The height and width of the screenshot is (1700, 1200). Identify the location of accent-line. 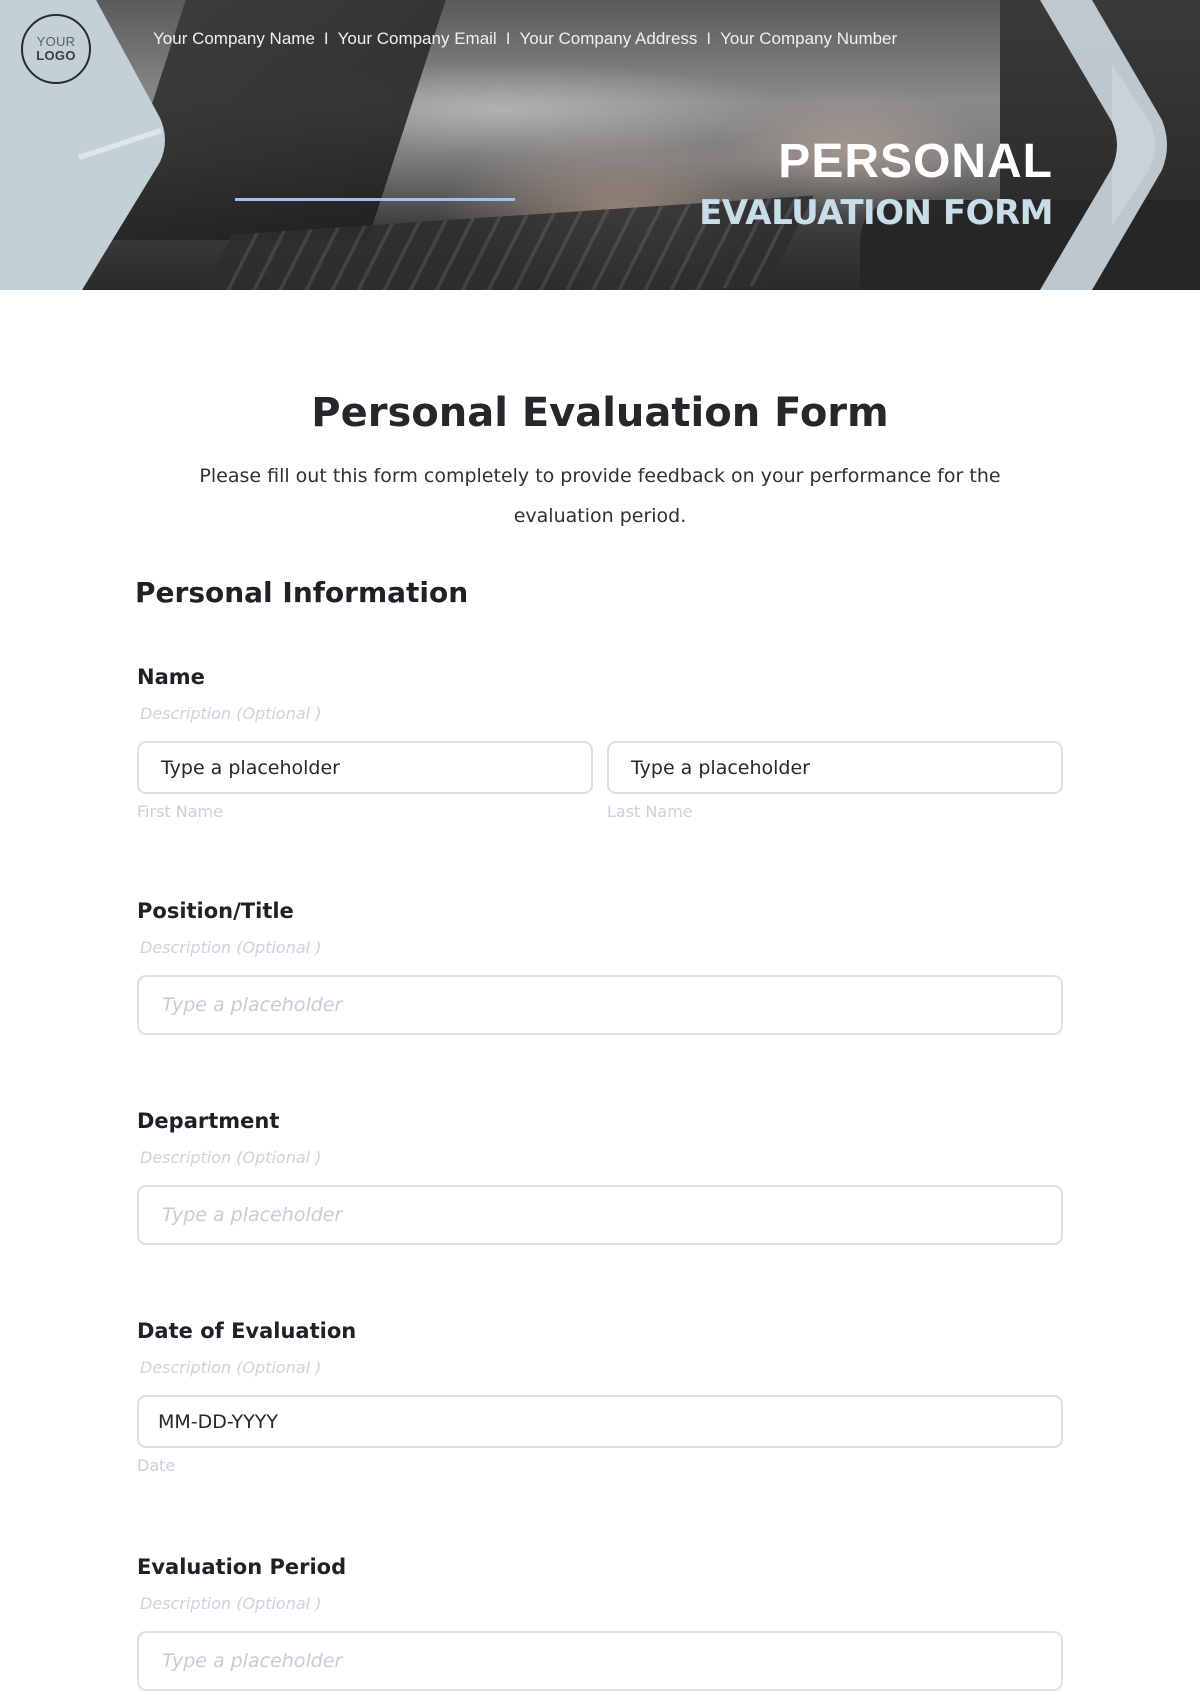
(375, 199).